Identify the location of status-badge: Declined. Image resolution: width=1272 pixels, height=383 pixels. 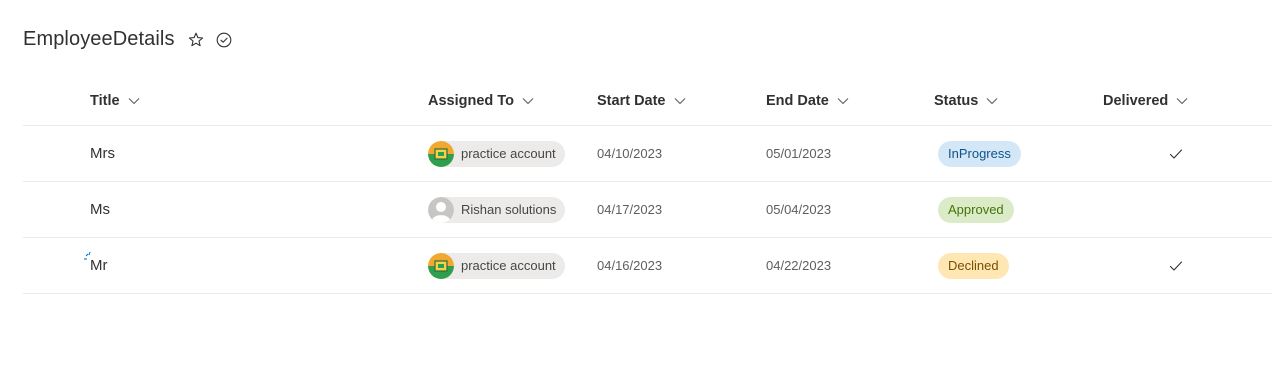
(973, 265).